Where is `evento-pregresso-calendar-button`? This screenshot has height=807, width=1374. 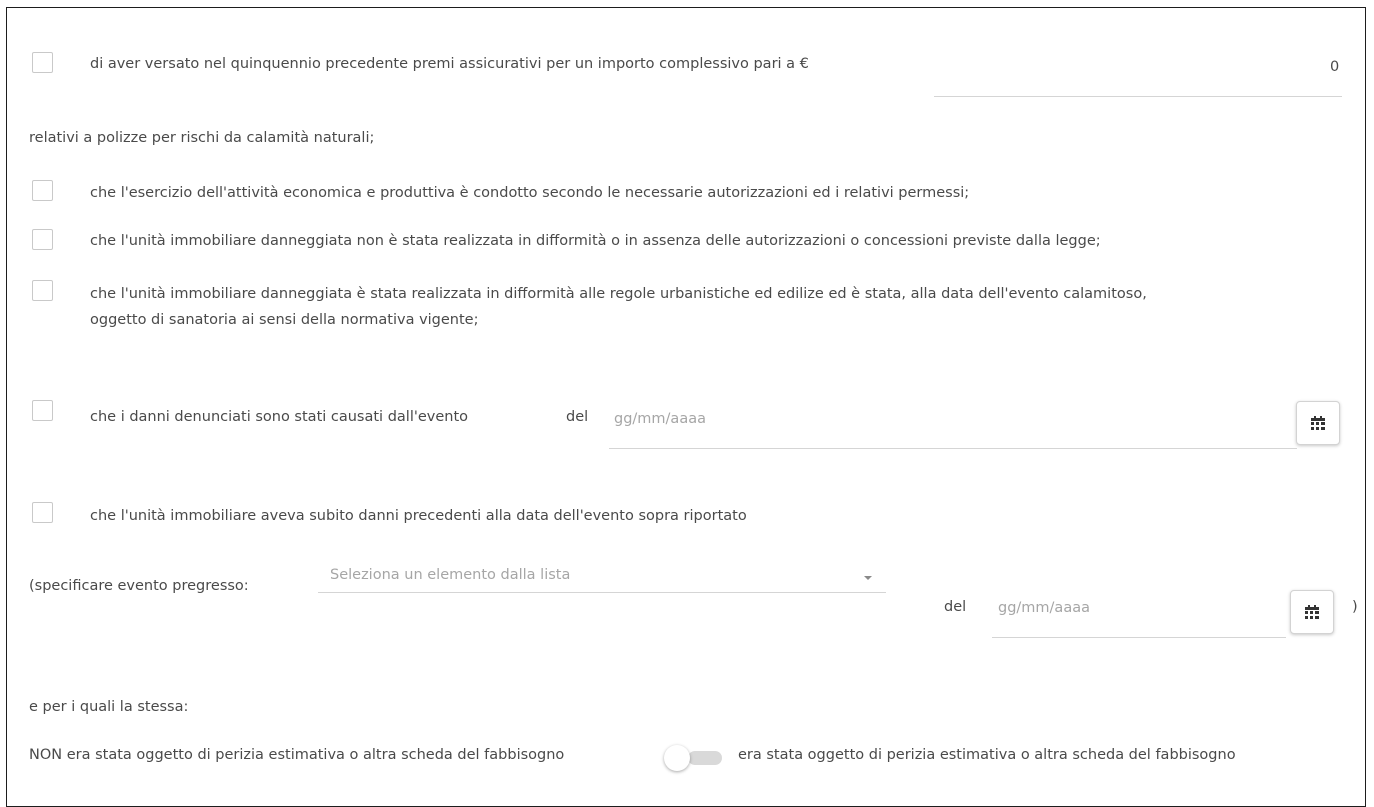
evento-pregresso-calendar-button is located at coordinates (1312, 612).